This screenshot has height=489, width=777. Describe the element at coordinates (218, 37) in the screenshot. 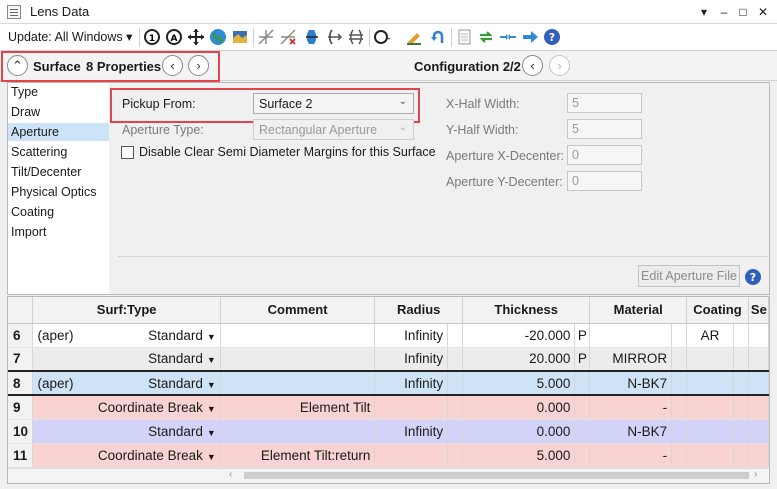

I see `globe-icon` at that location.